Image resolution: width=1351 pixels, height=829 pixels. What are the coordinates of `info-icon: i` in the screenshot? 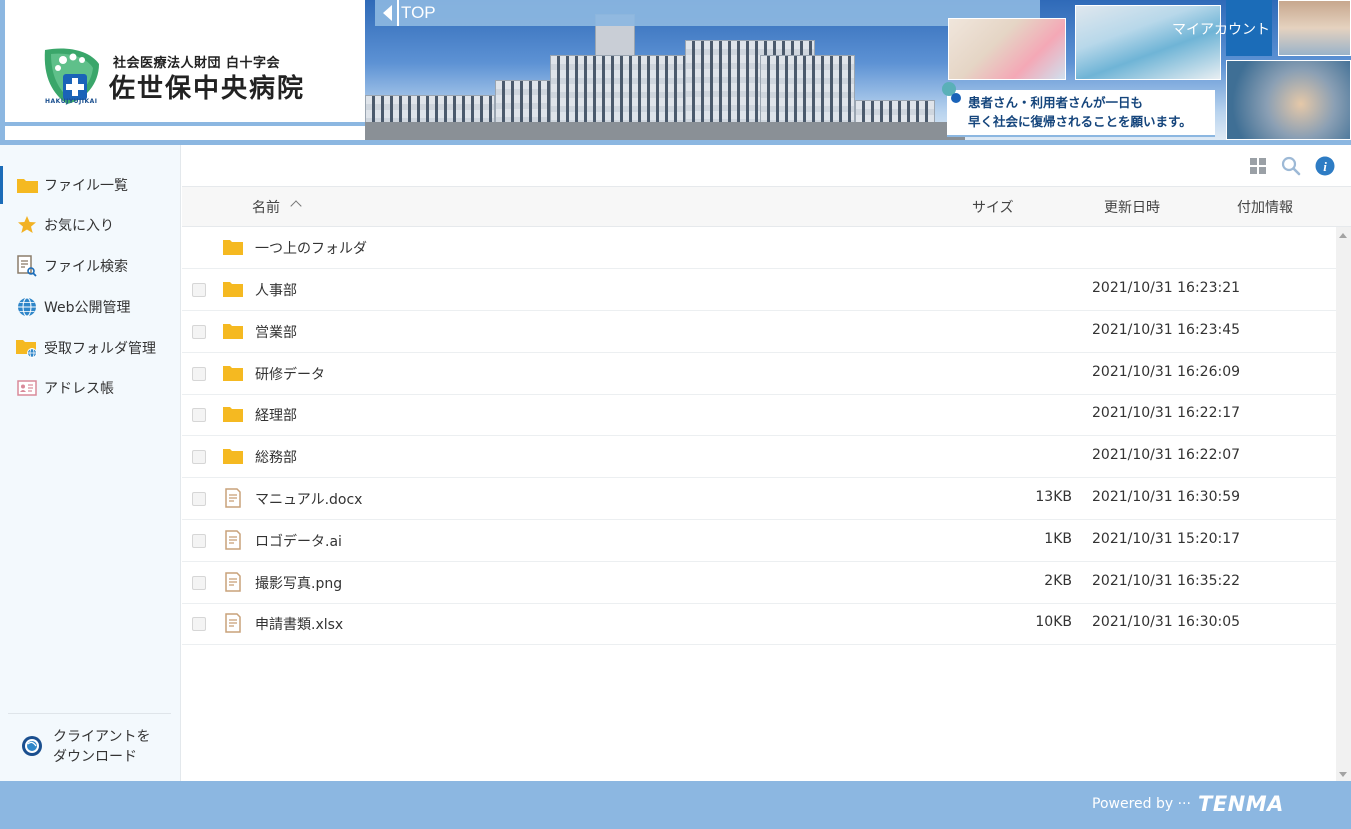 It's located at (1325, 166).